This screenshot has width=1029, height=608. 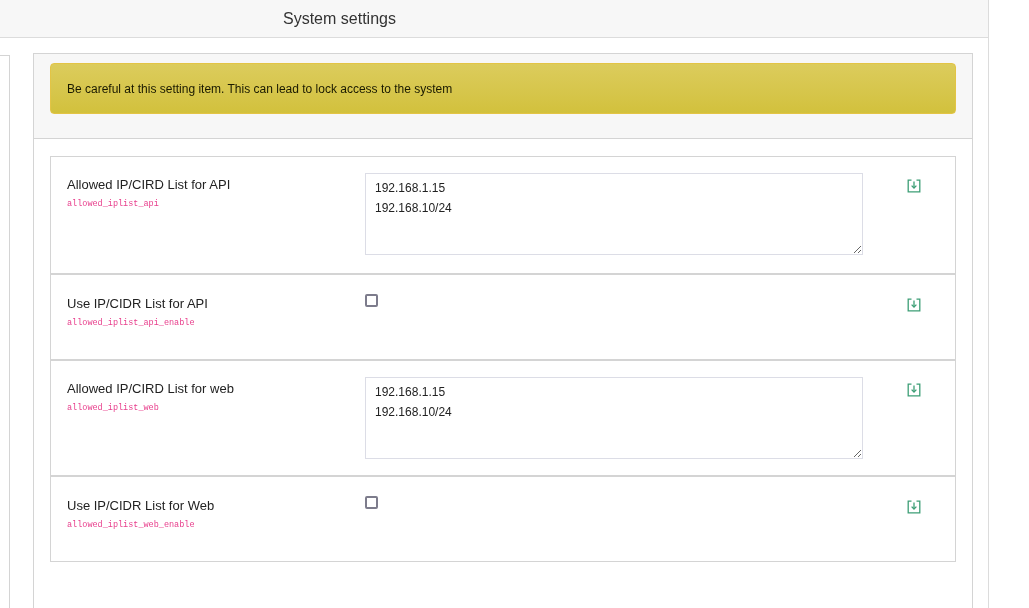 I want to click on setting-key: allowed_iplist_api, so click(x=113, y=204).